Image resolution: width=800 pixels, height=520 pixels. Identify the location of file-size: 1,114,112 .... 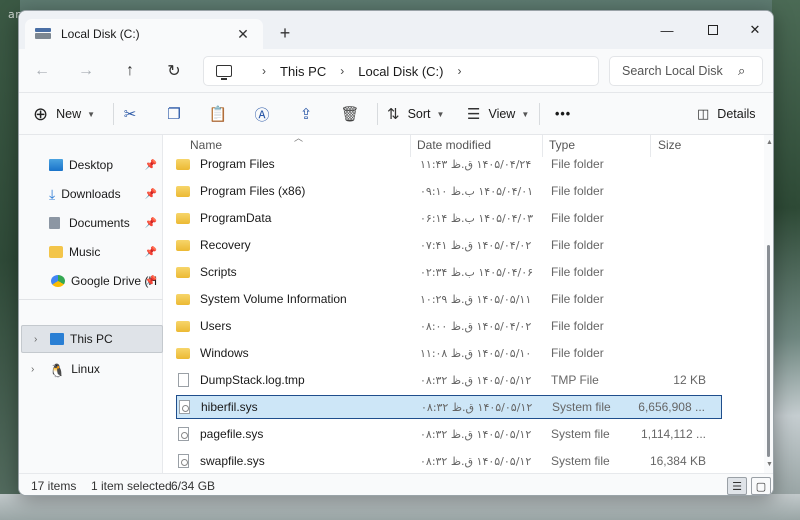
(673, 434).